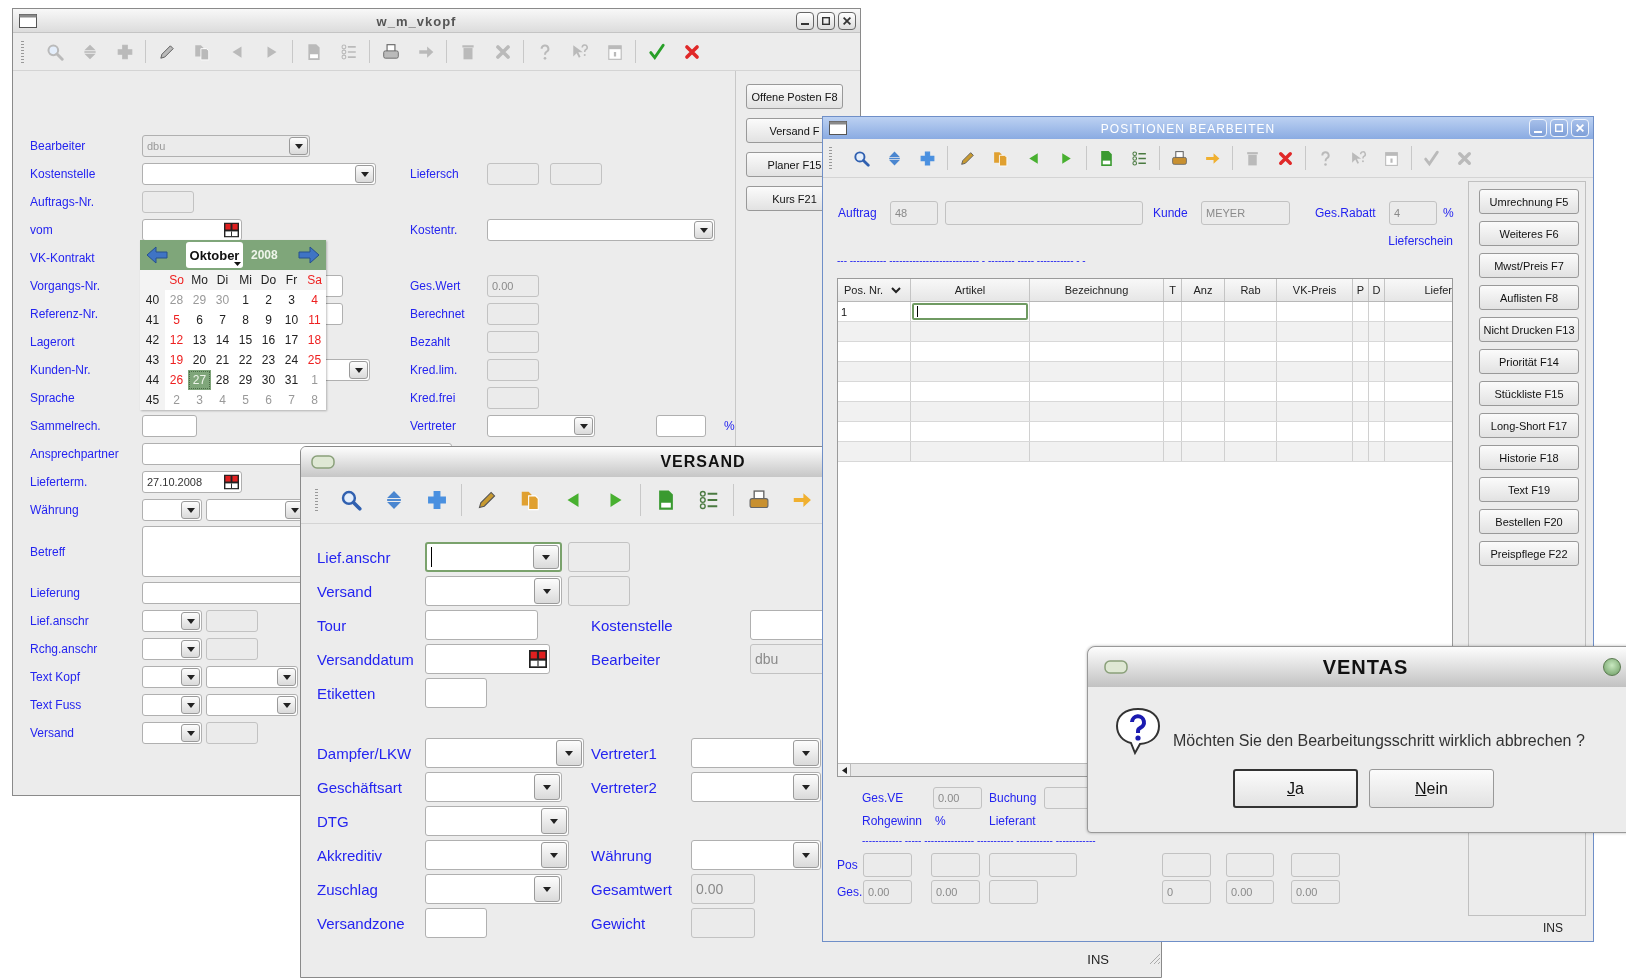 Image resolution: width=1626 pixels, height=978 pixels. I want to click on calendar-day: 13, so click(199, 340).